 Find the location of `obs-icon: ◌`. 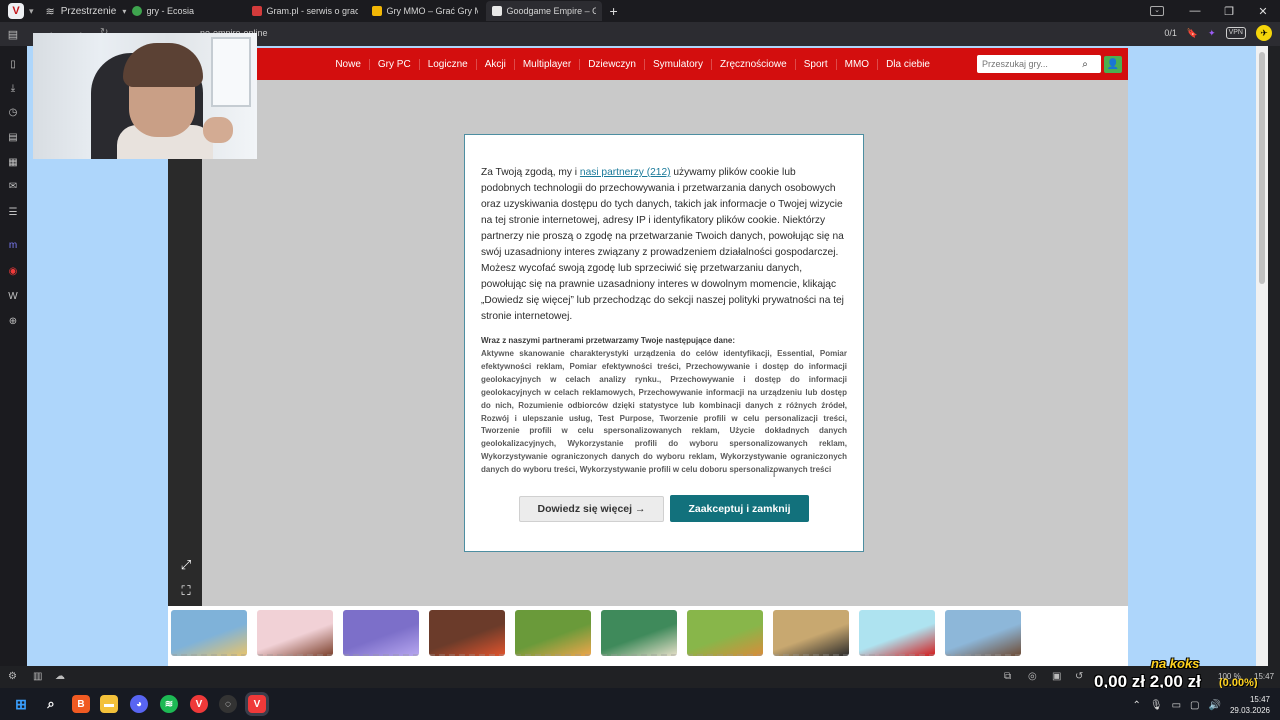

obs-icon: ◌ is located at coordinates (228, 704).